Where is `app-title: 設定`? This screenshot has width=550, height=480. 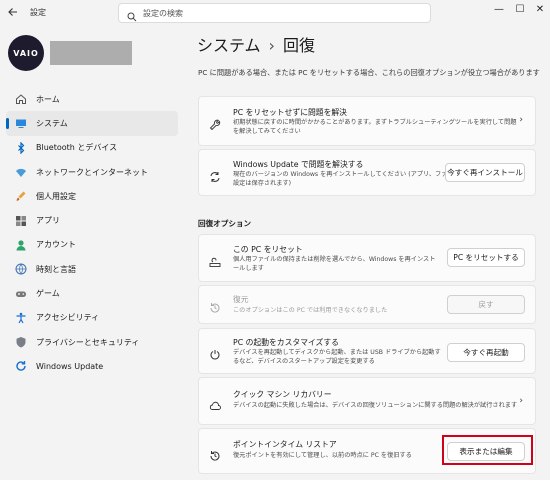
app-title: 設定 is located at coordinates (38, 12).